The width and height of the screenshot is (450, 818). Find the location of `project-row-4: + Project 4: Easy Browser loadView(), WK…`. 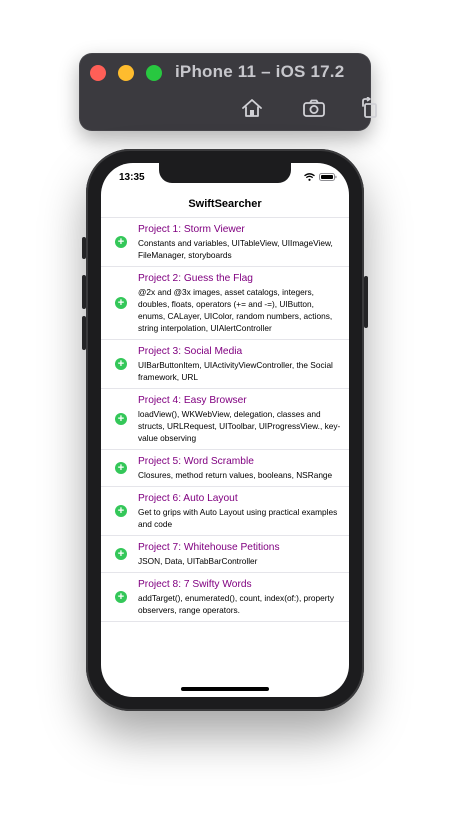

project-row-4: + Project 4: Easy Browser loadView(), WK… is located at coordinates (225, 419).